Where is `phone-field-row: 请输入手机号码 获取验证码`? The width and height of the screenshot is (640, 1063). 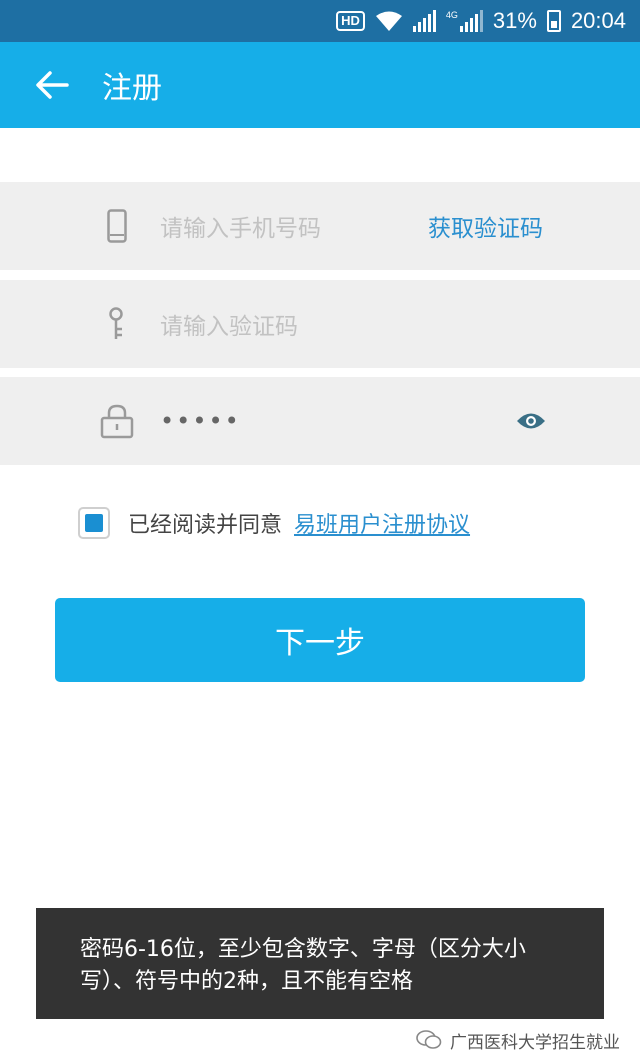
phone-field-row: 请输入手机号码 获取验证码 is located at coordinates (320, 226).